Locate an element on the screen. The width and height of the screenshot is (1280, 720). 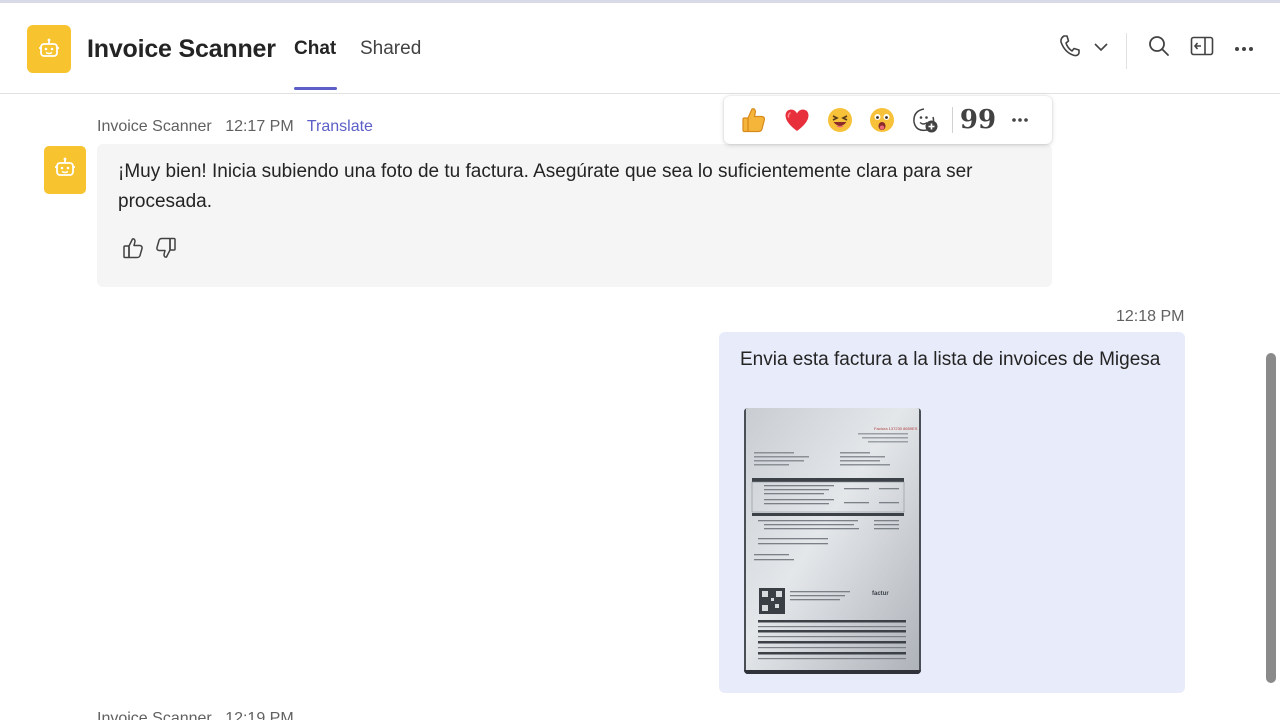
message-meta: Invoice Scanner 12:17 PM Translate is located at coordinates (239, 127).